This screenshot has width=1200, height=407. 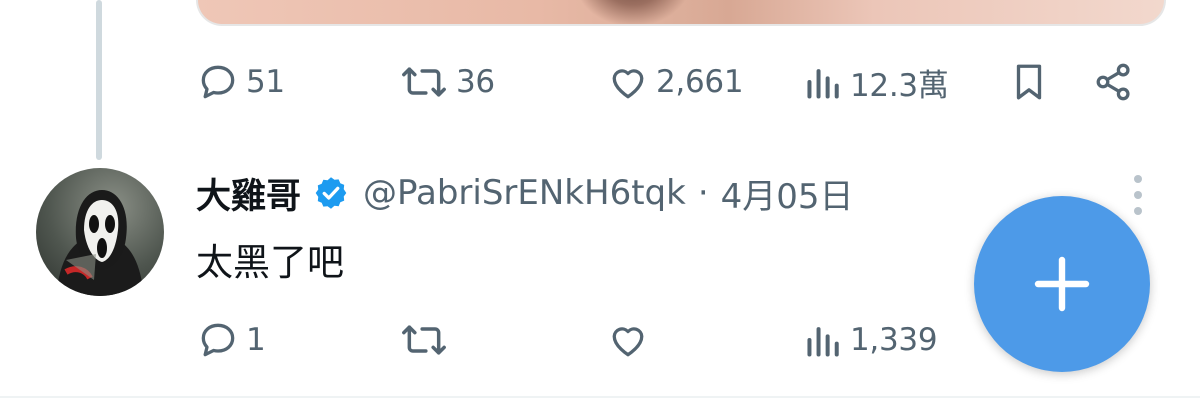 I want to click on bookmark-icon, so click(x=1029, y=82).